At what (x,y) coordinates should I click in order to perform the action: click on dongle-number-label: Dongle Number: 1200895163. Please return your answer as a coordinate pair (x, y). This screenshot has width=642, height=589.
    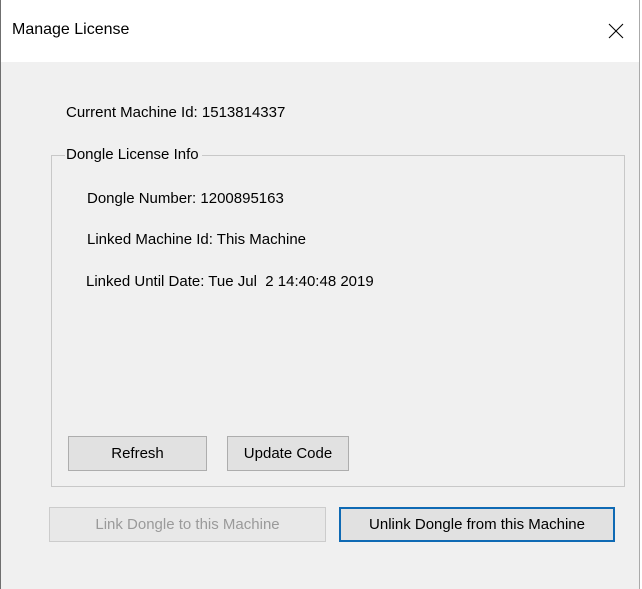
    Looking at the image, I should click on (185, 198).